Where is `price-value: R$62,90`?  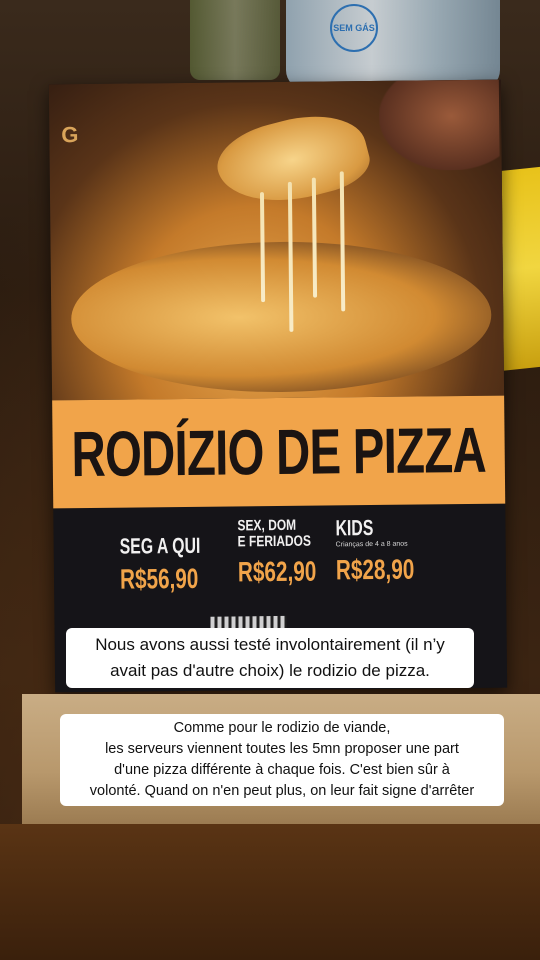
price-value: R$62,90 is located at coordinates (277, 571).